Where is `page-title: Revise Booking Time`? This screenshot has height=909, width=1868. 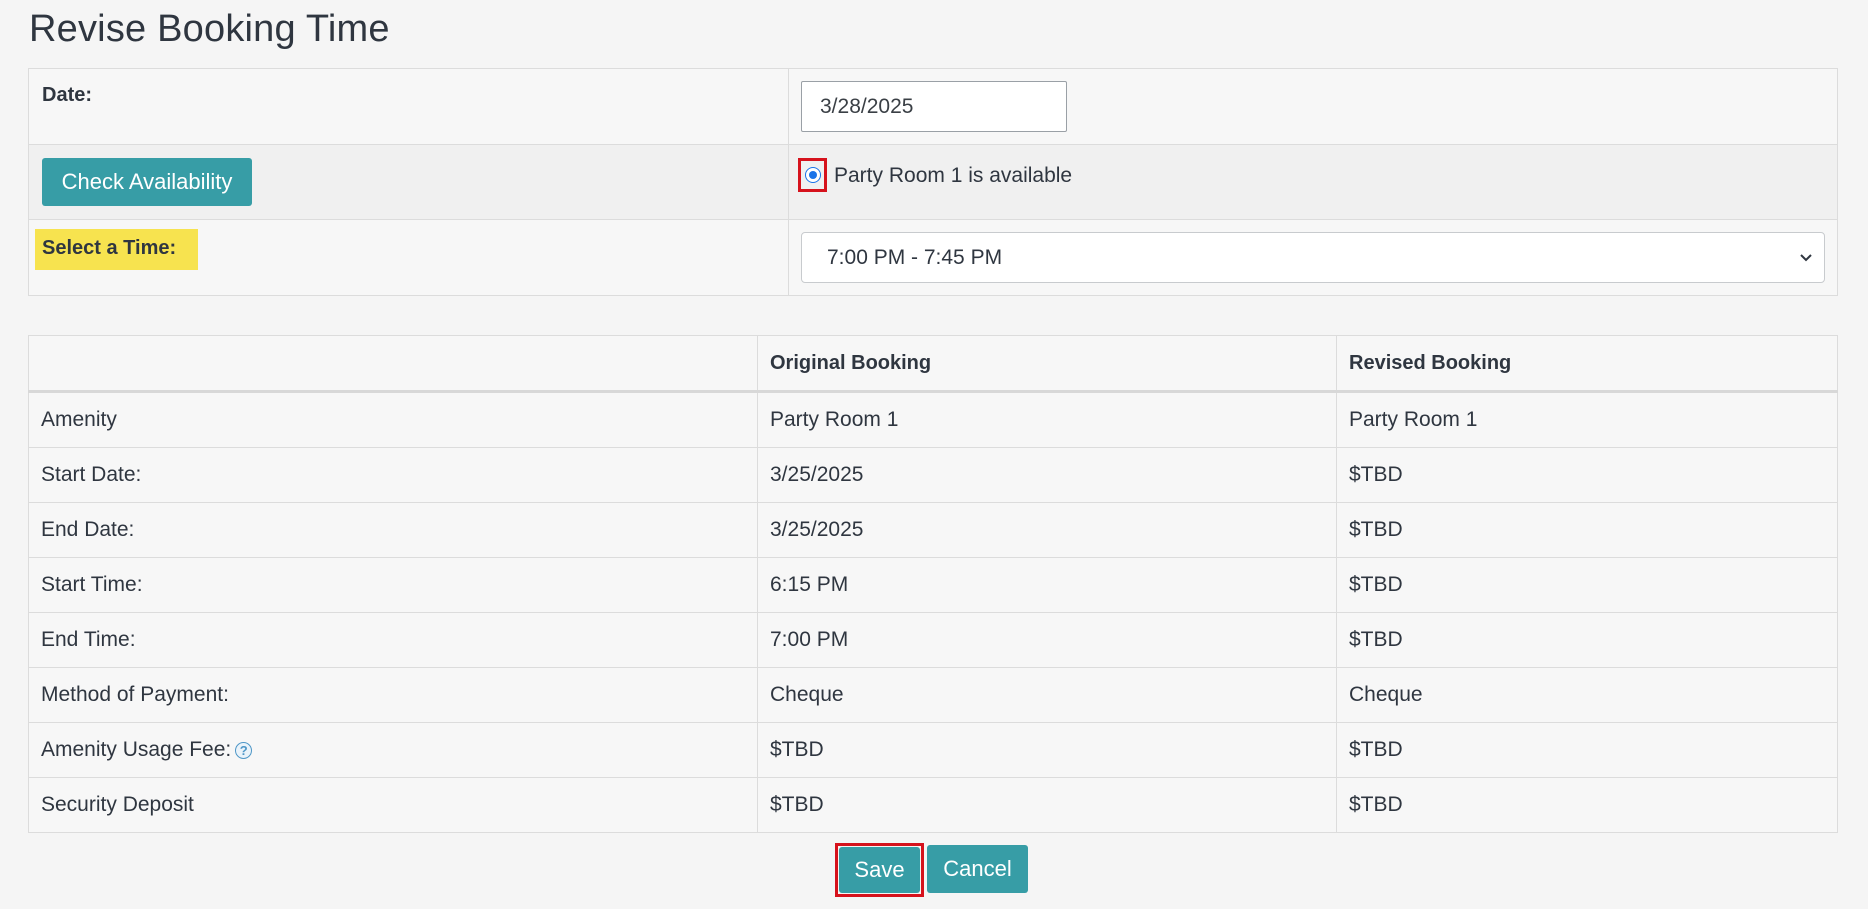 page-title: Revise Booking Time is located at coordinates (209, 29).